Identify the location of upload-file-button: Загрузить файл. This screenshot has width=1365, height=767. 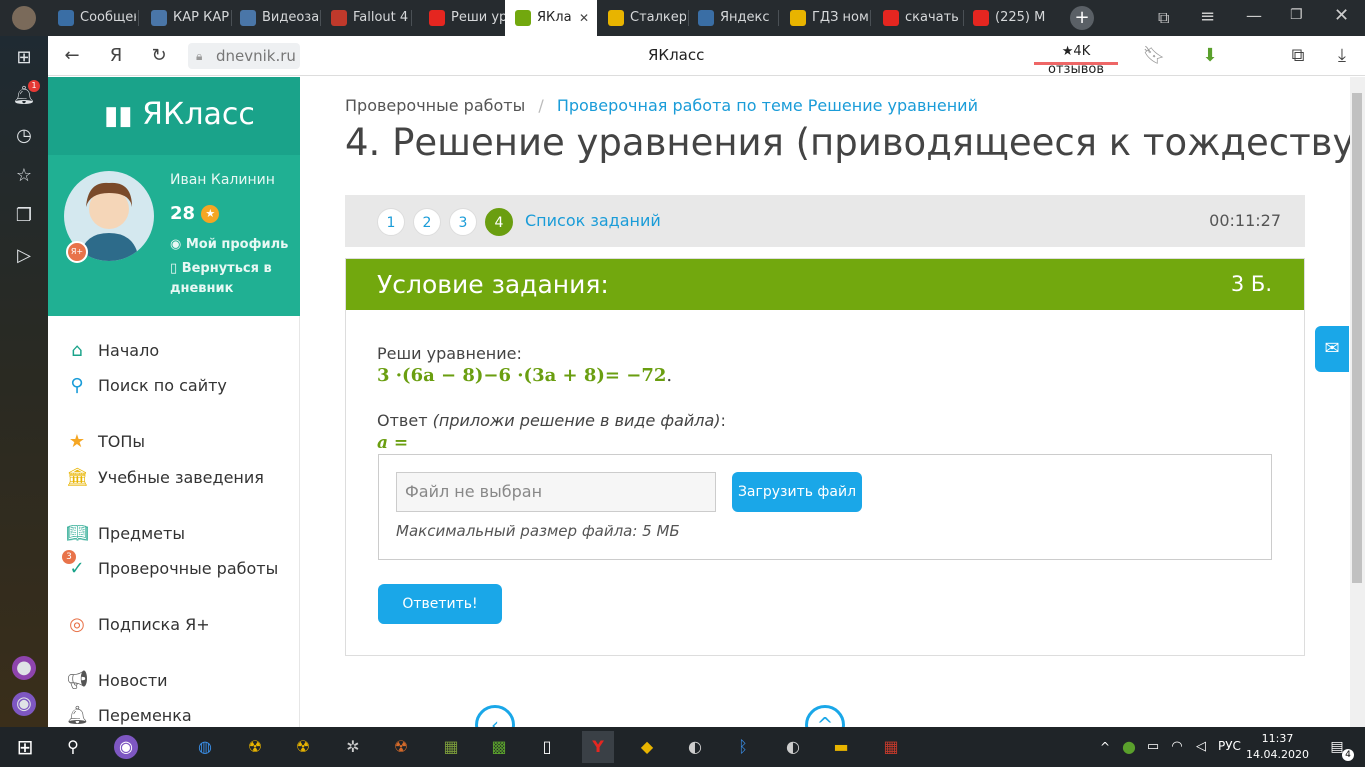
(797, 492).